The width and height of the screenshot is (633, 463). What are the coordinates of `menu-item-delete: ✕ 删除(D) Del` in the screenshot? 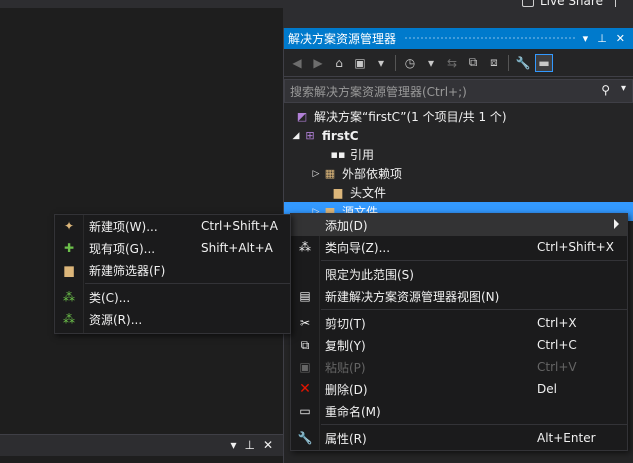 It's located at (459, 389).